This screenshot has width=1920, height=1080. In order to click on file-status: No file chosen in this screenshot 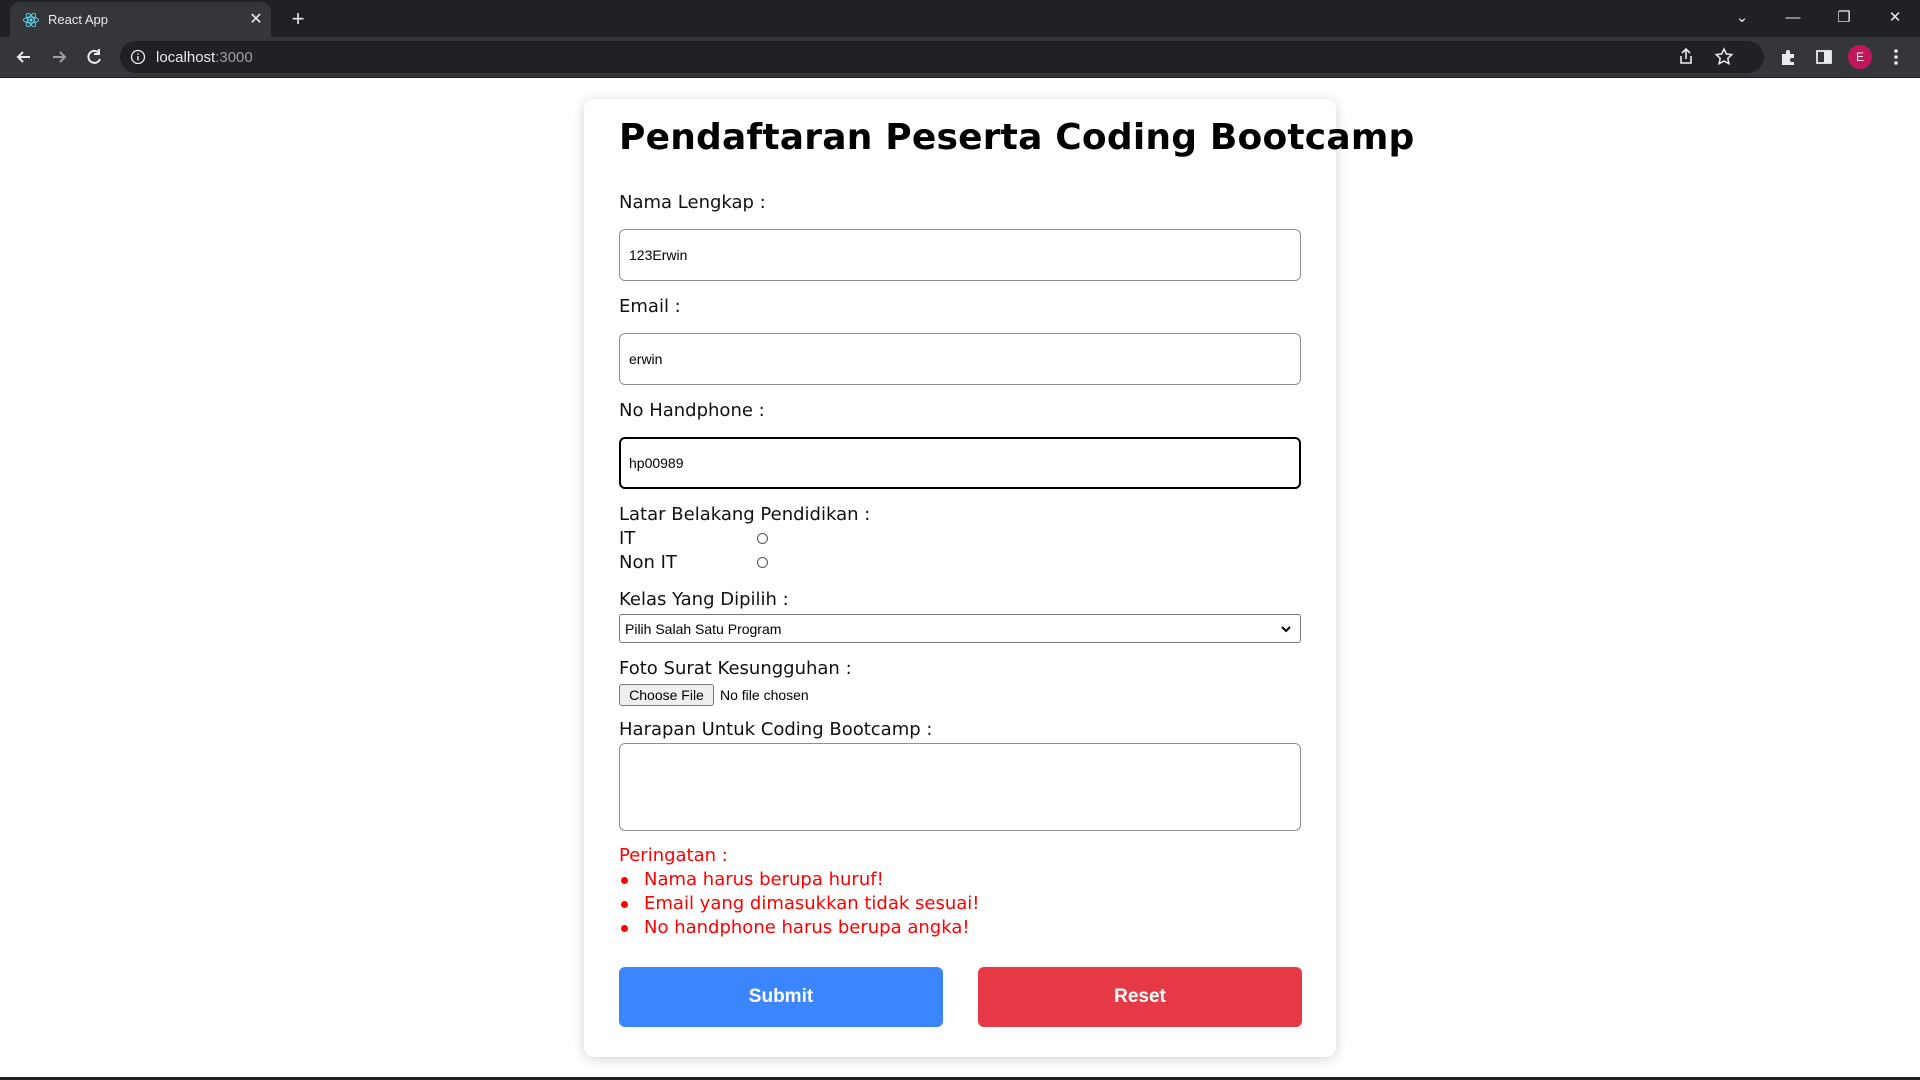, I will do `click(764, 695)`.